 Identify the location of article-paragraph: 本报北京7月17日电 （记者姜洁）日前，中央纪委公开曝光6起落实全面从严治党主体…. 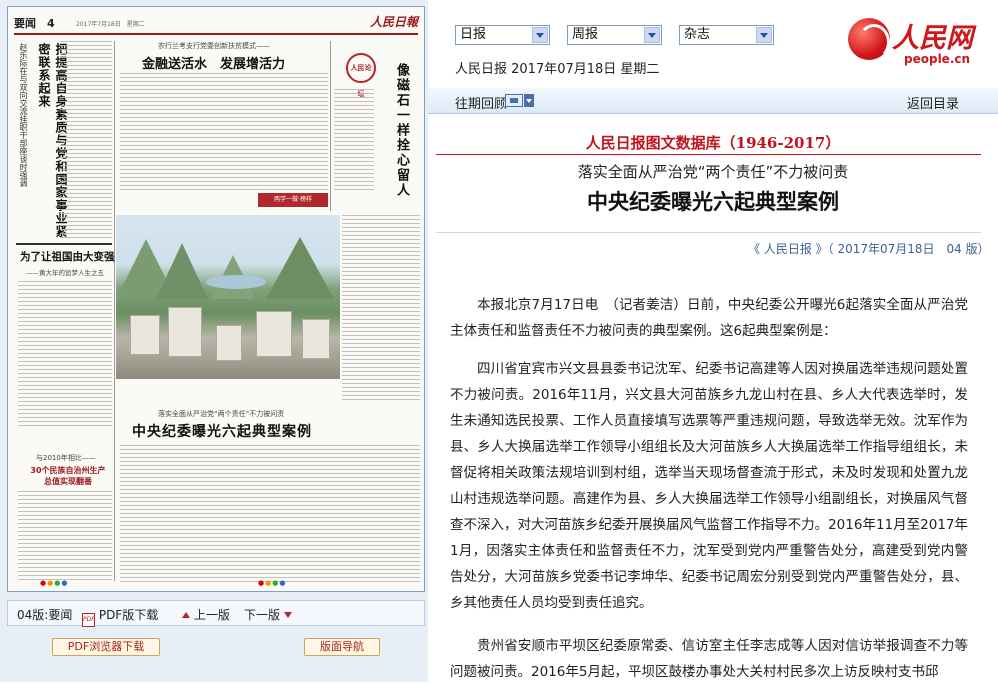
(709, 318).